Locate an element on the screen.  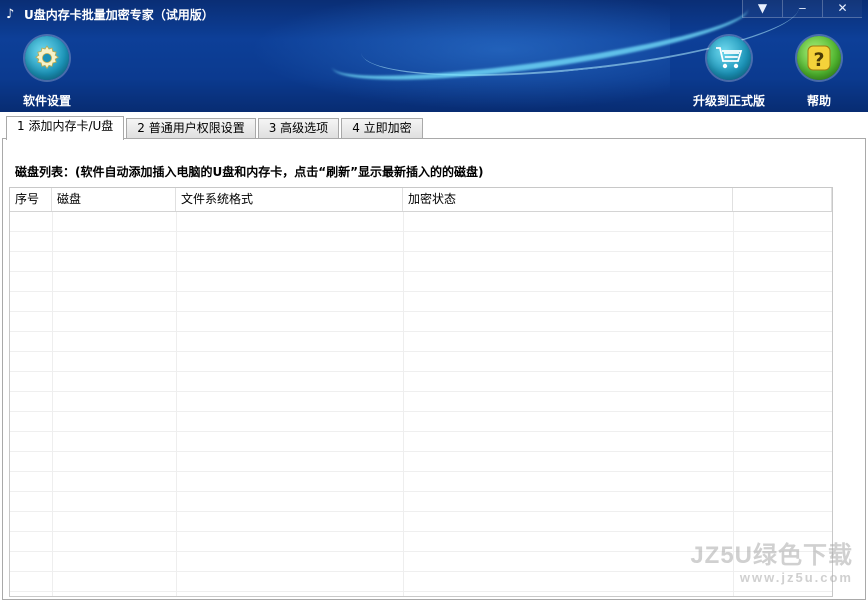
settings-label: 软件设置 is located at coordinates (46, 101).